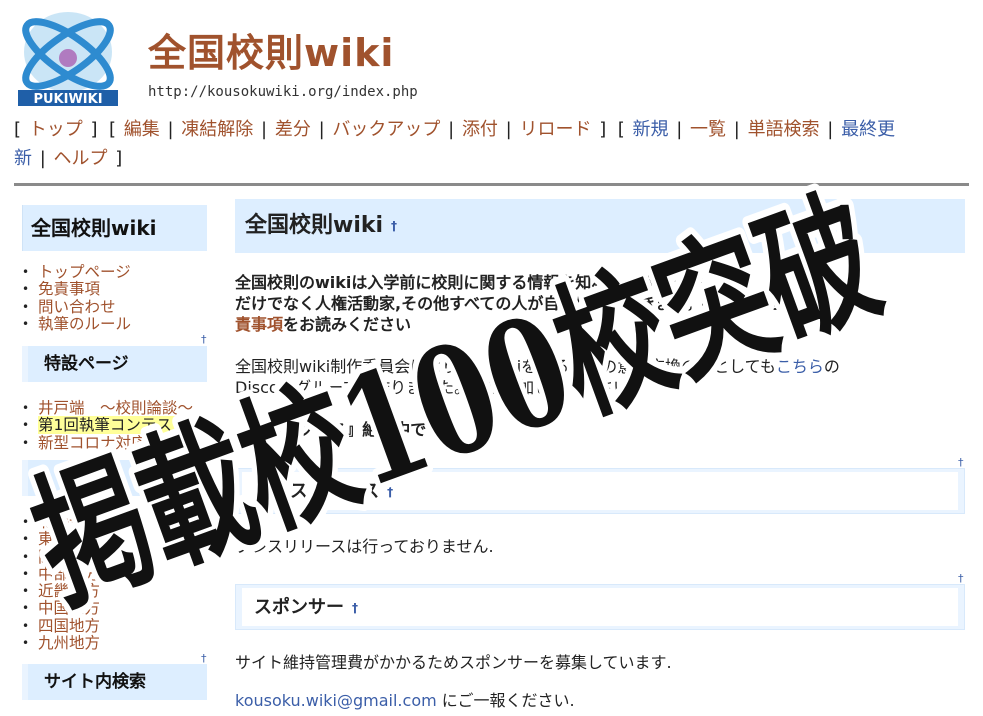 The width and height of the screenshot is (983, 716). What do you see at coordinates (708, 129) in the screenshot?
I see `nav-list-link: 一覧` at bounding box center [708, 129].